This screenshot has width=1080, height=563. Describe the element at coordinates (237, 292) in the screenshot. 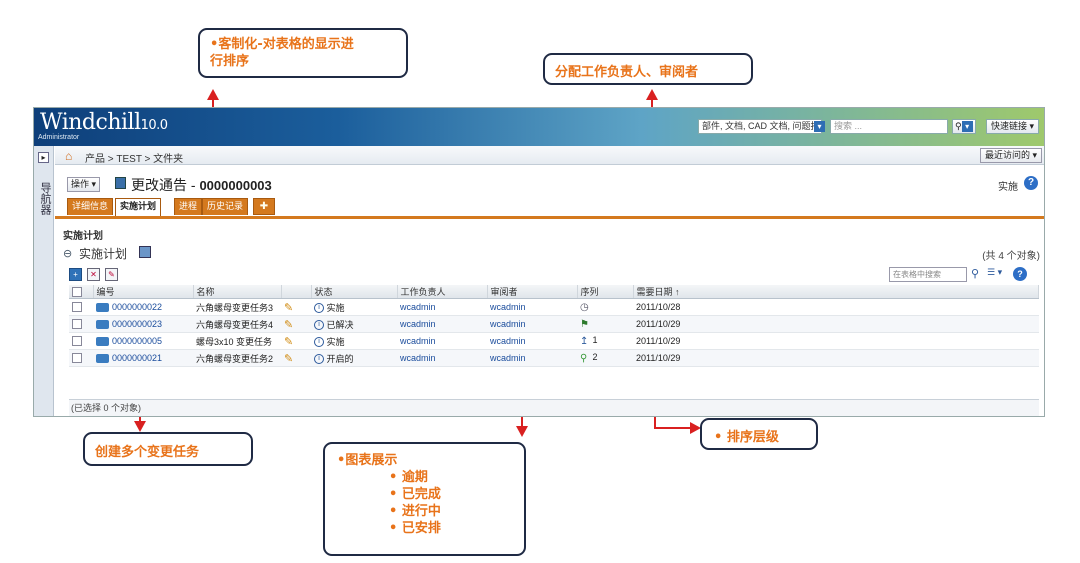

I see `column-header-name: 名称` at that location.